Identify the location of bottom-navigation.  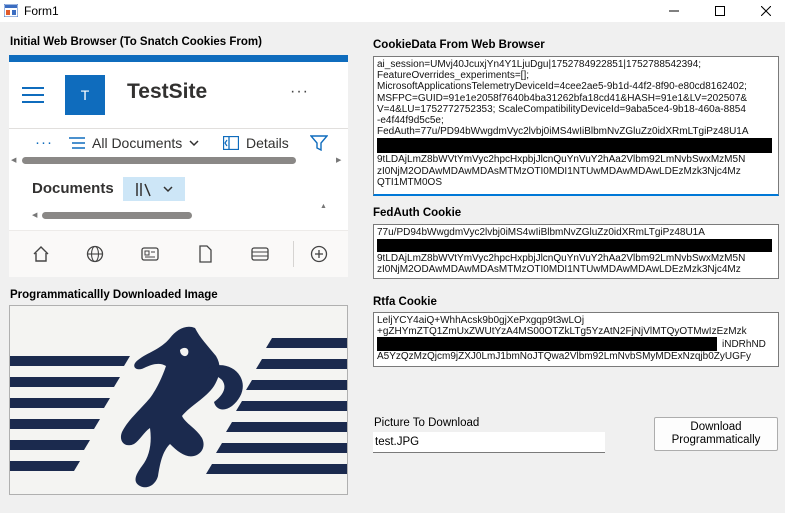
(178, 253).